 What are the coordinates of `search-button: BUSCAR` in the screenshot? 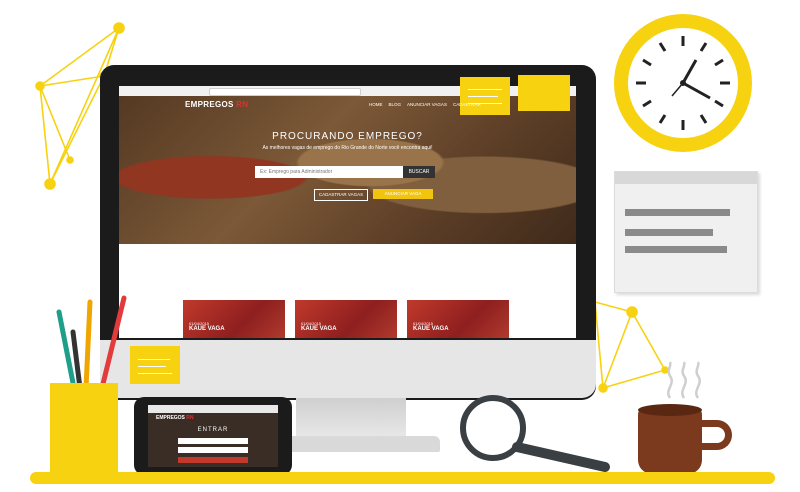 It's located at (419, 172).